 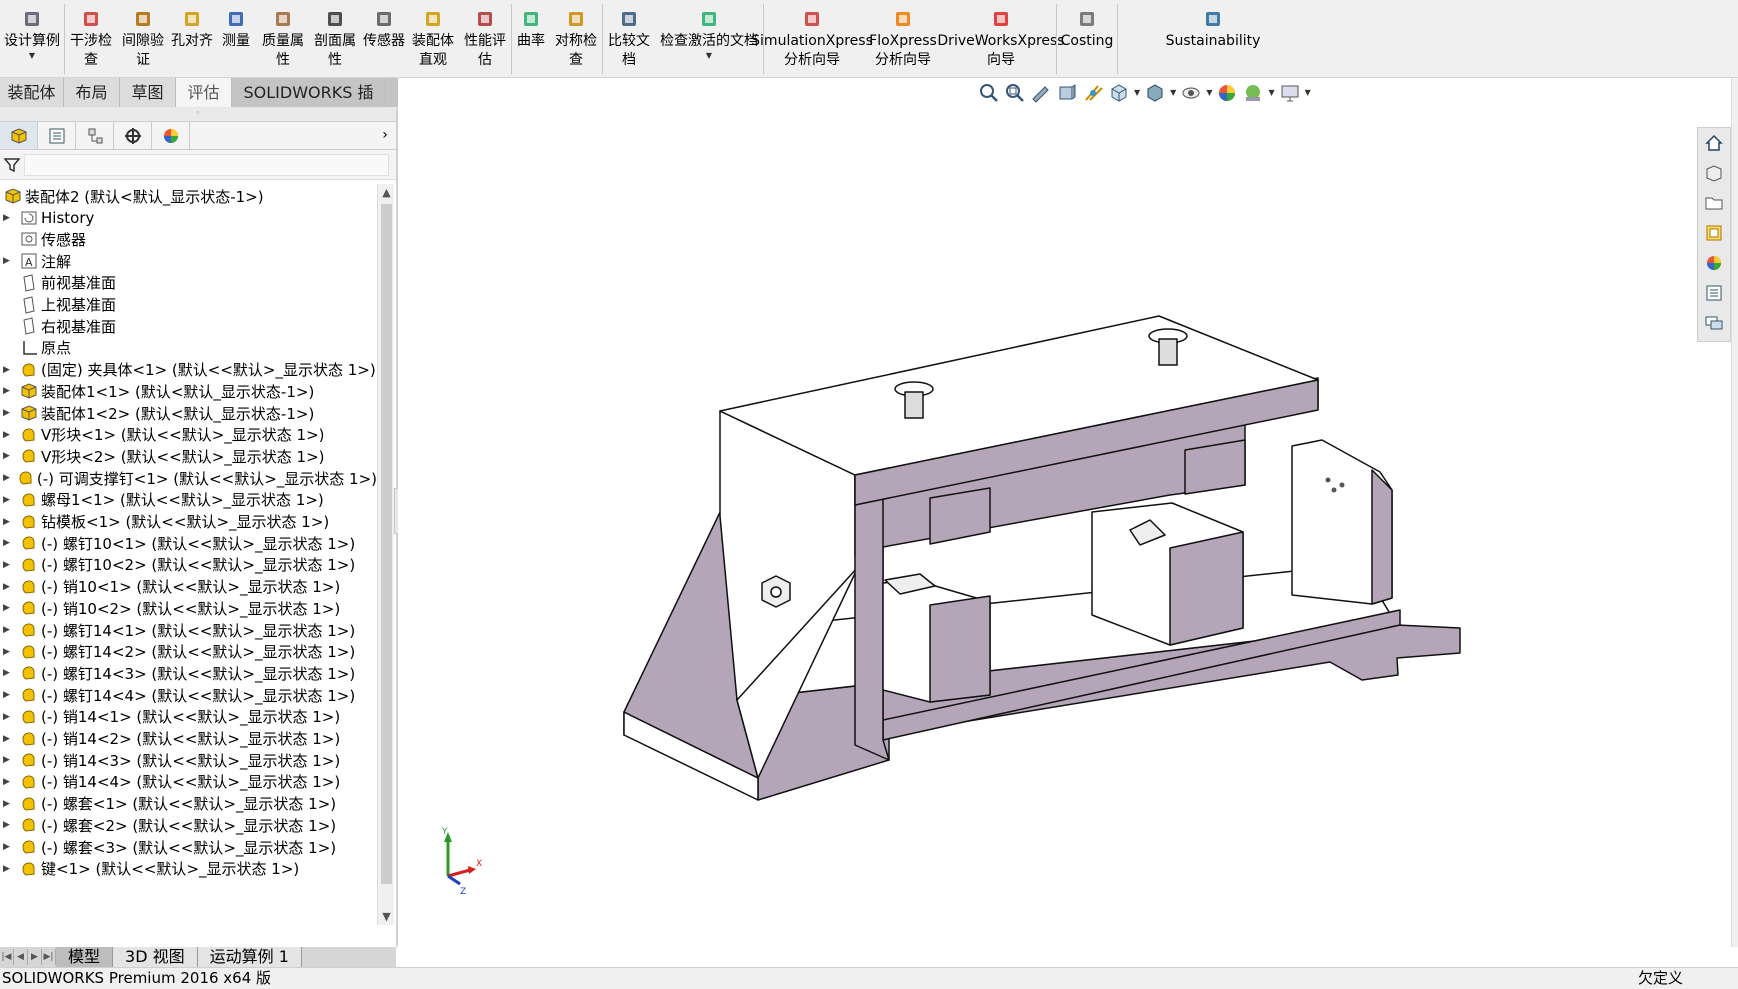 I want to click on filter-input, so click(x=206, y=164).